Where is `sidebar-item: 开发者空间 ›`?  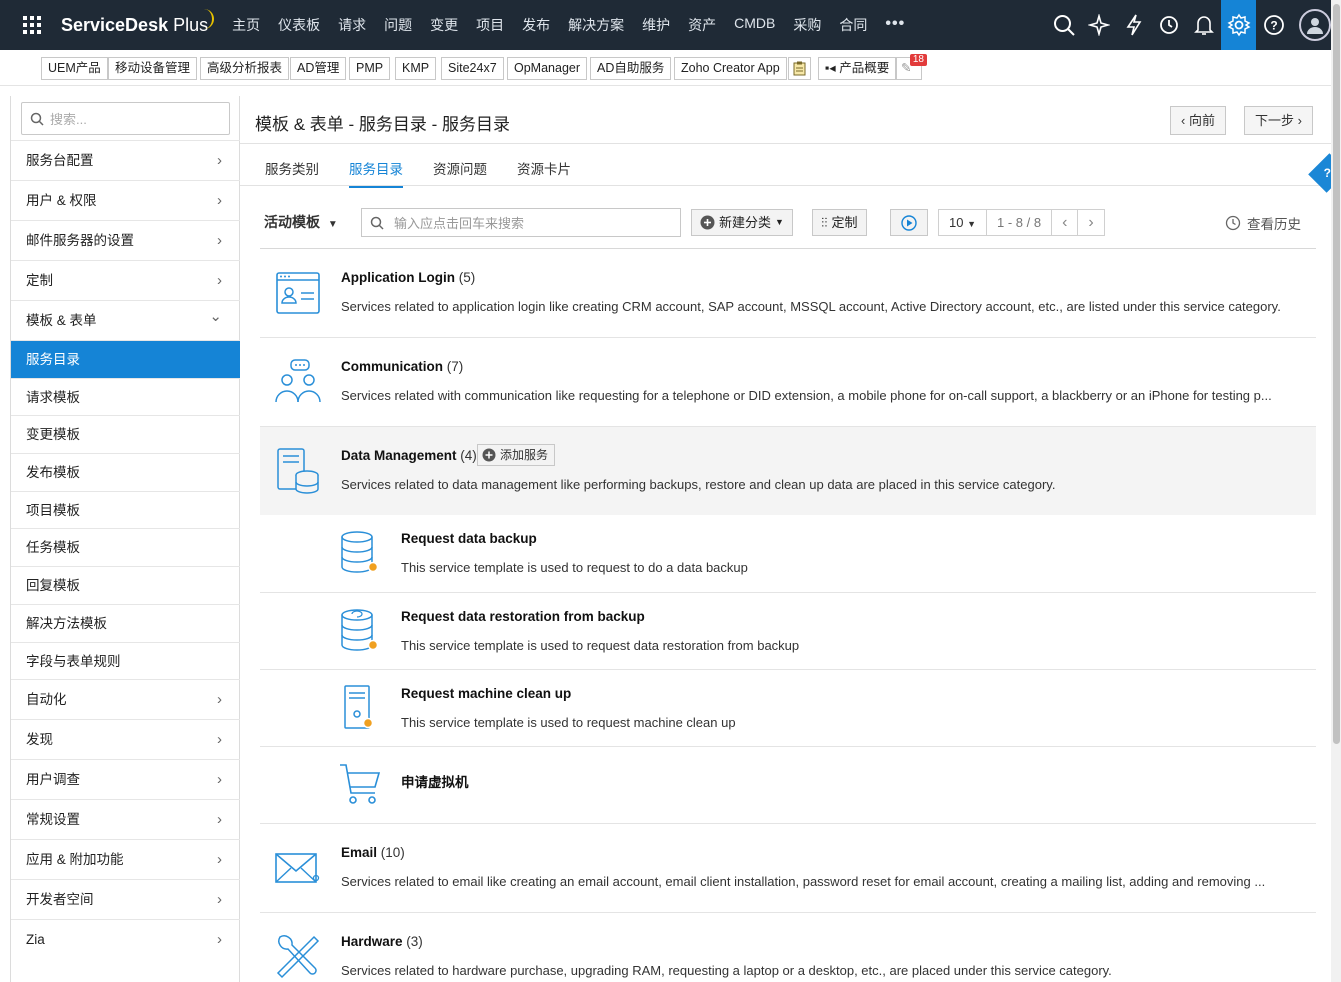
sidebar-item: 开发者空间 › is located at coordinates (125, 899).